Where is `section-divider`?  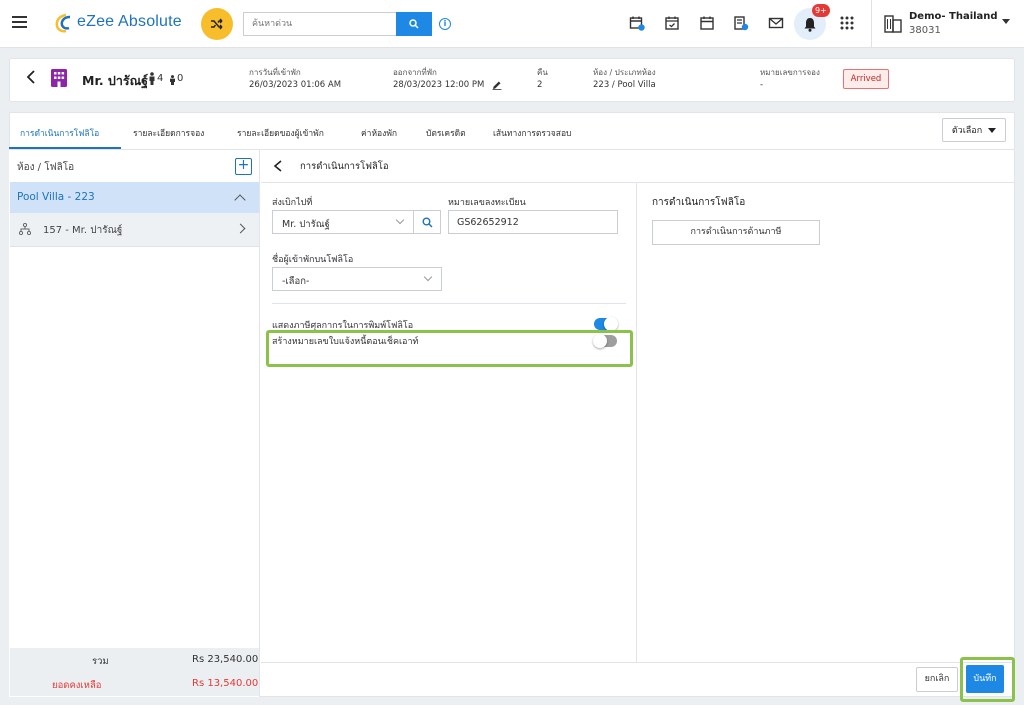 section-divider is located at coordinates (638, 182).